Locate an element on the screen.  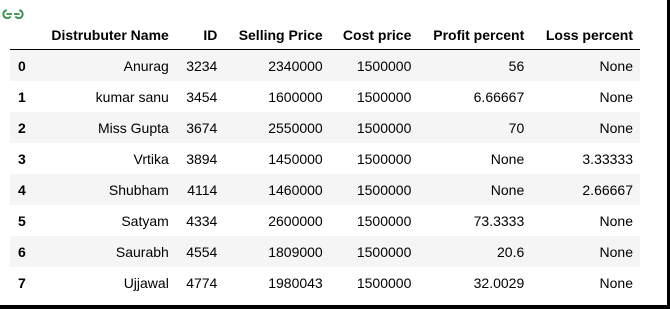
row-index: 5 is located at coordinates (22, 220).